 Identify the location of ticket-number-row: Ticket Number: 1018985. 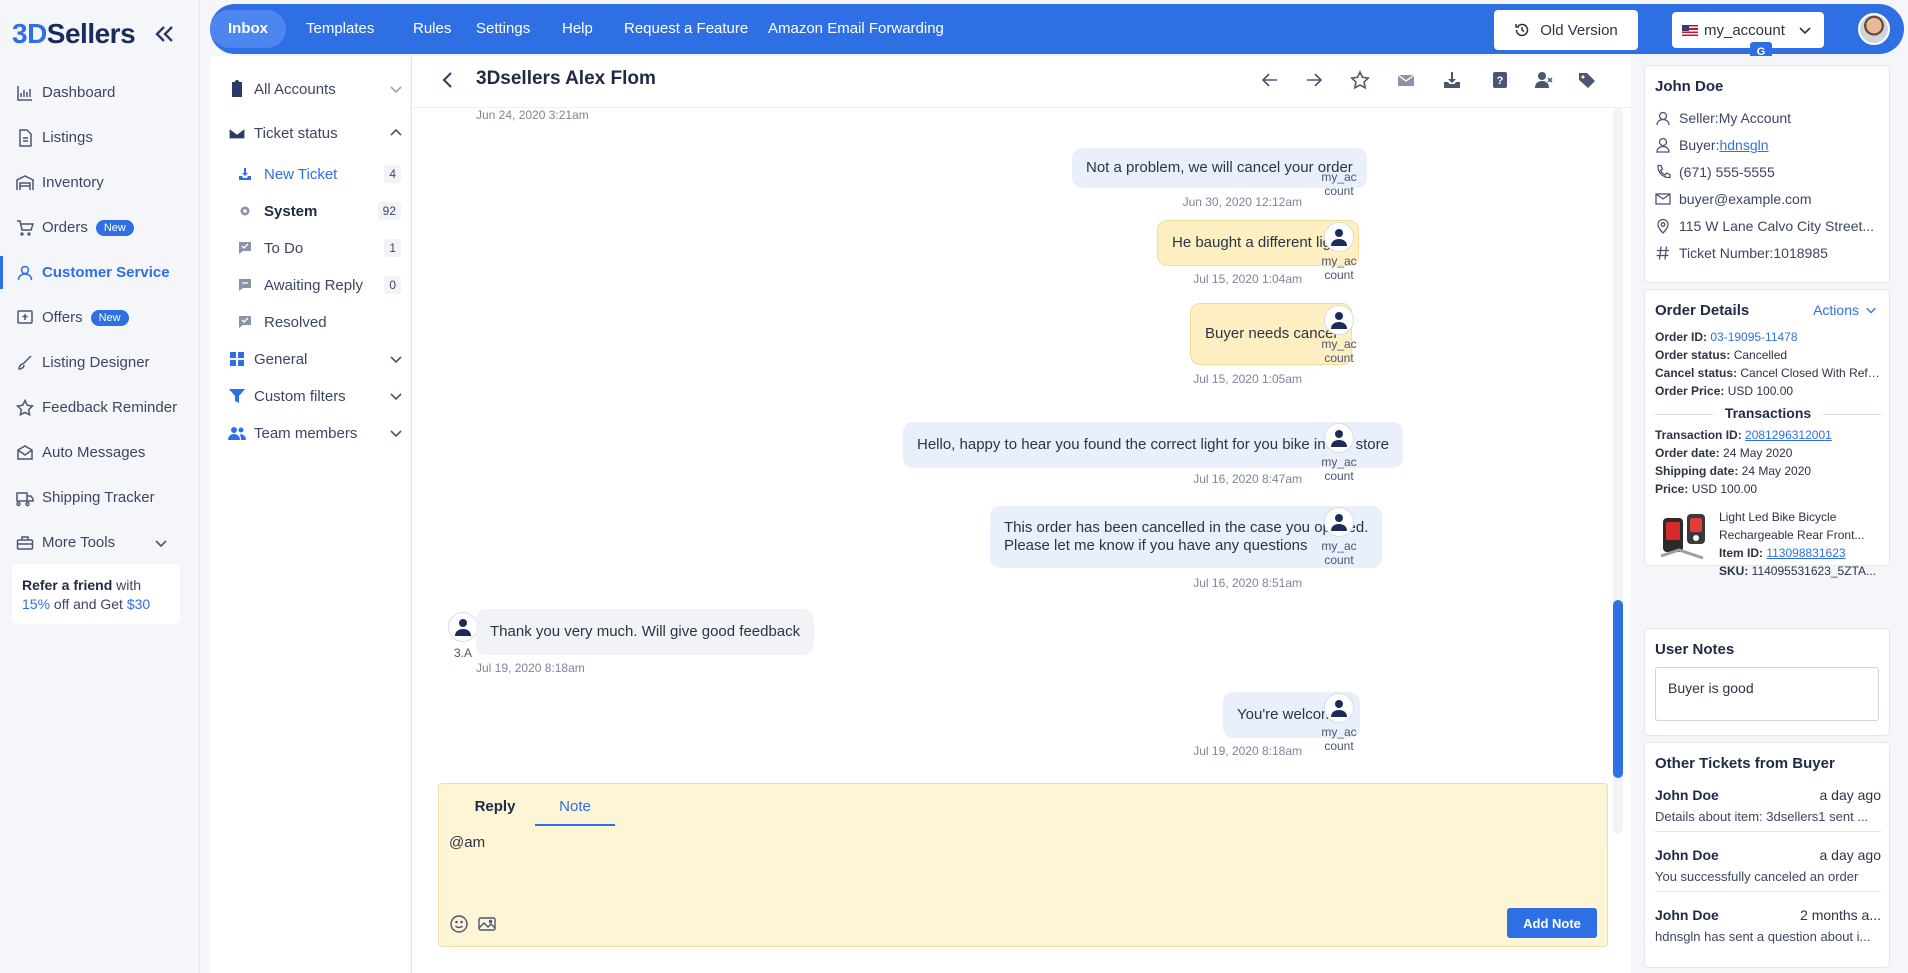
(1770, 253).